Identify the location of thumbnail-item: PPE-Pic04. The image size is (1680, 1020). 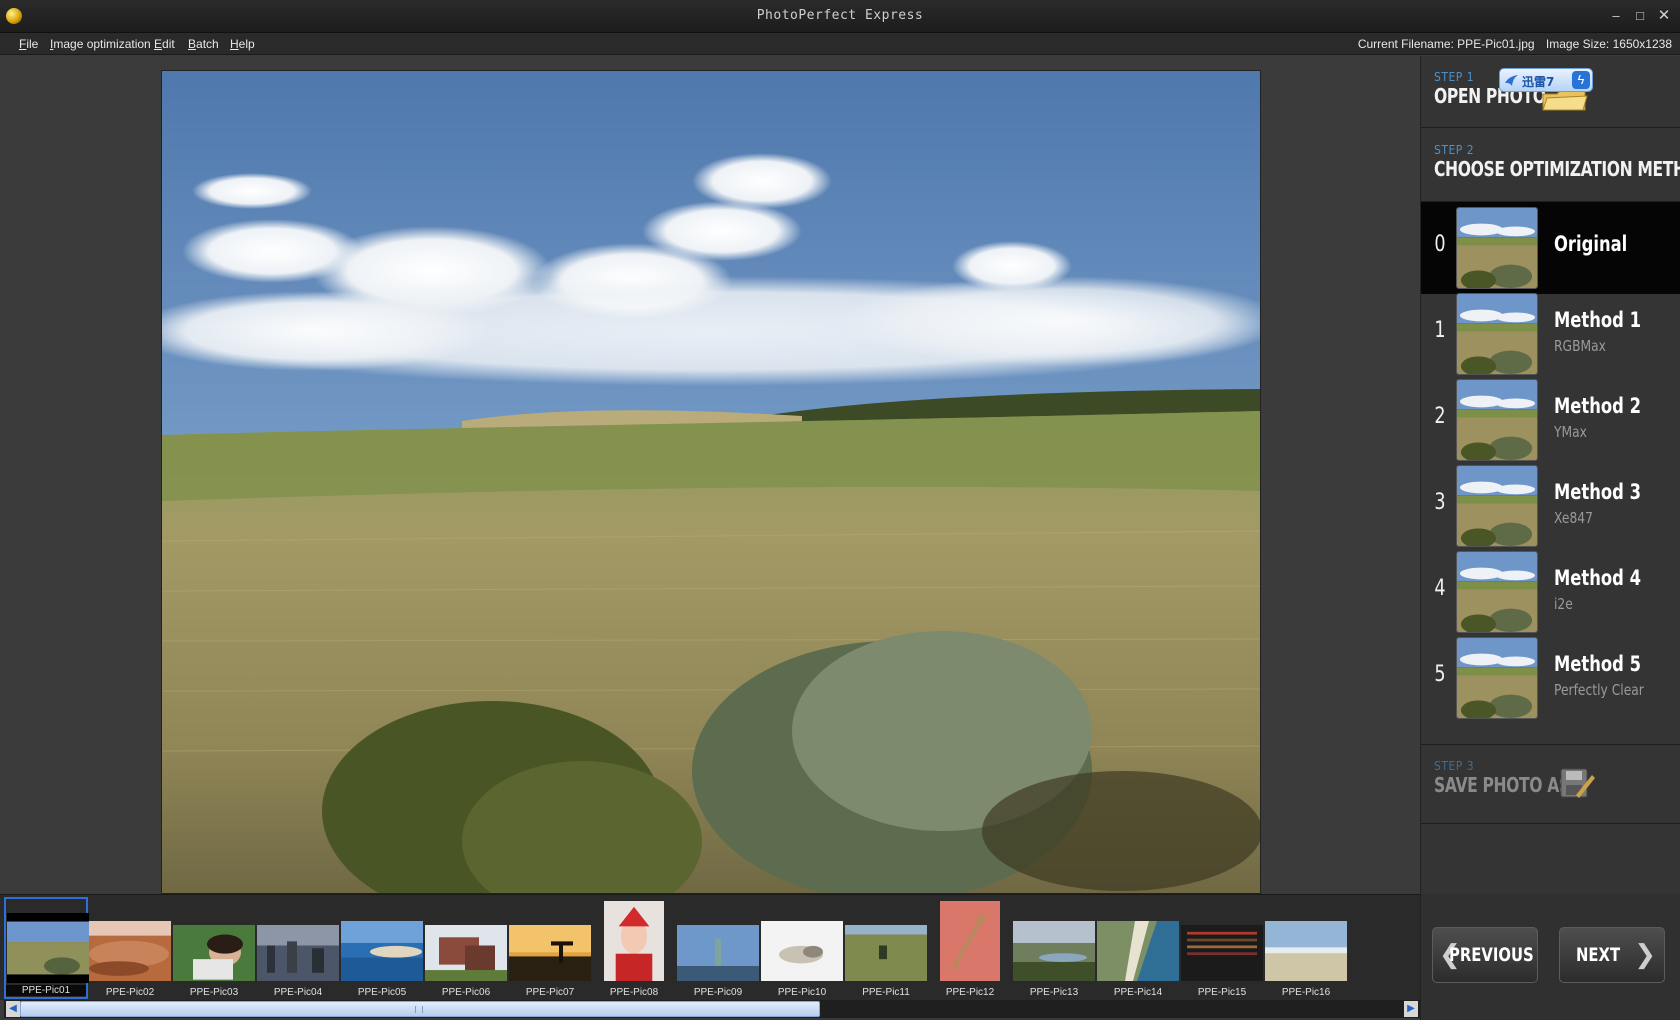
(298, 948).